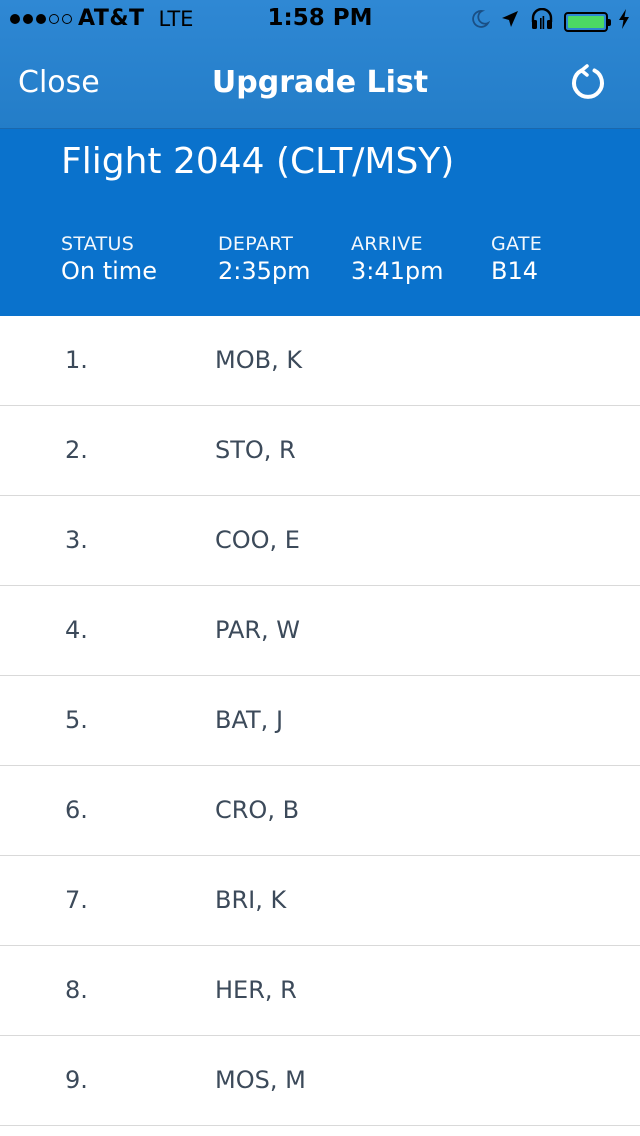  I want to click on passenger-name: BAT, J, so click(249, 720).